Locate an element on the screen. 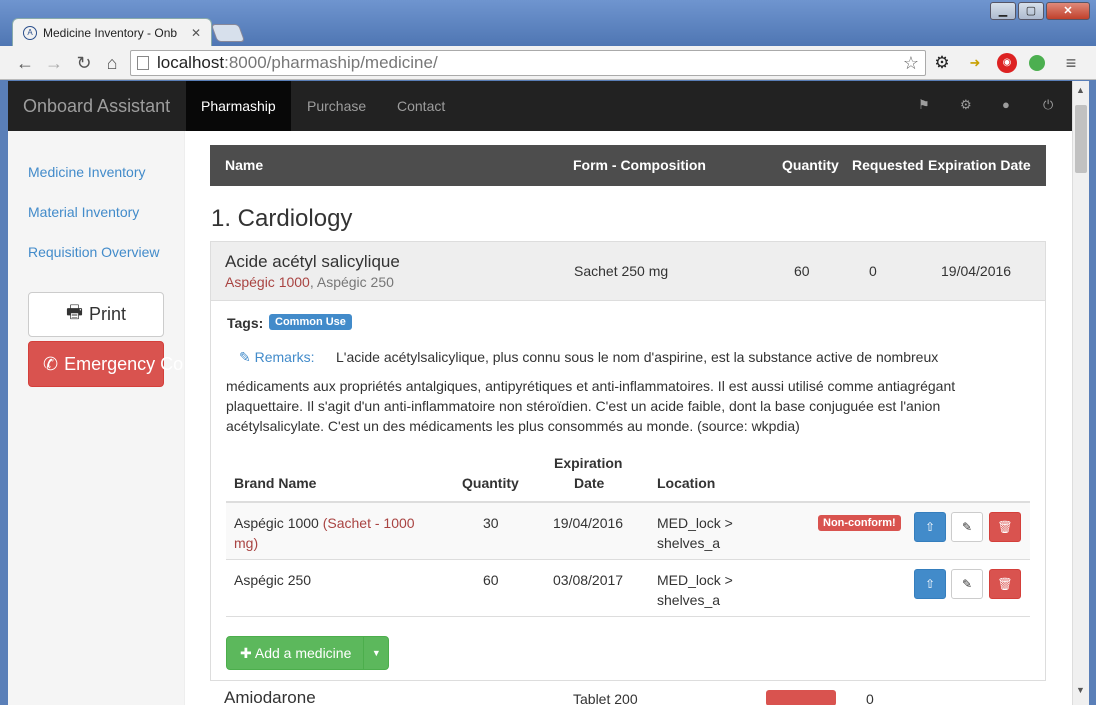 The height and width of the screenshot is (705, 1096). row-expiration: 03/08/2017 is located at coordinates (588, 580).